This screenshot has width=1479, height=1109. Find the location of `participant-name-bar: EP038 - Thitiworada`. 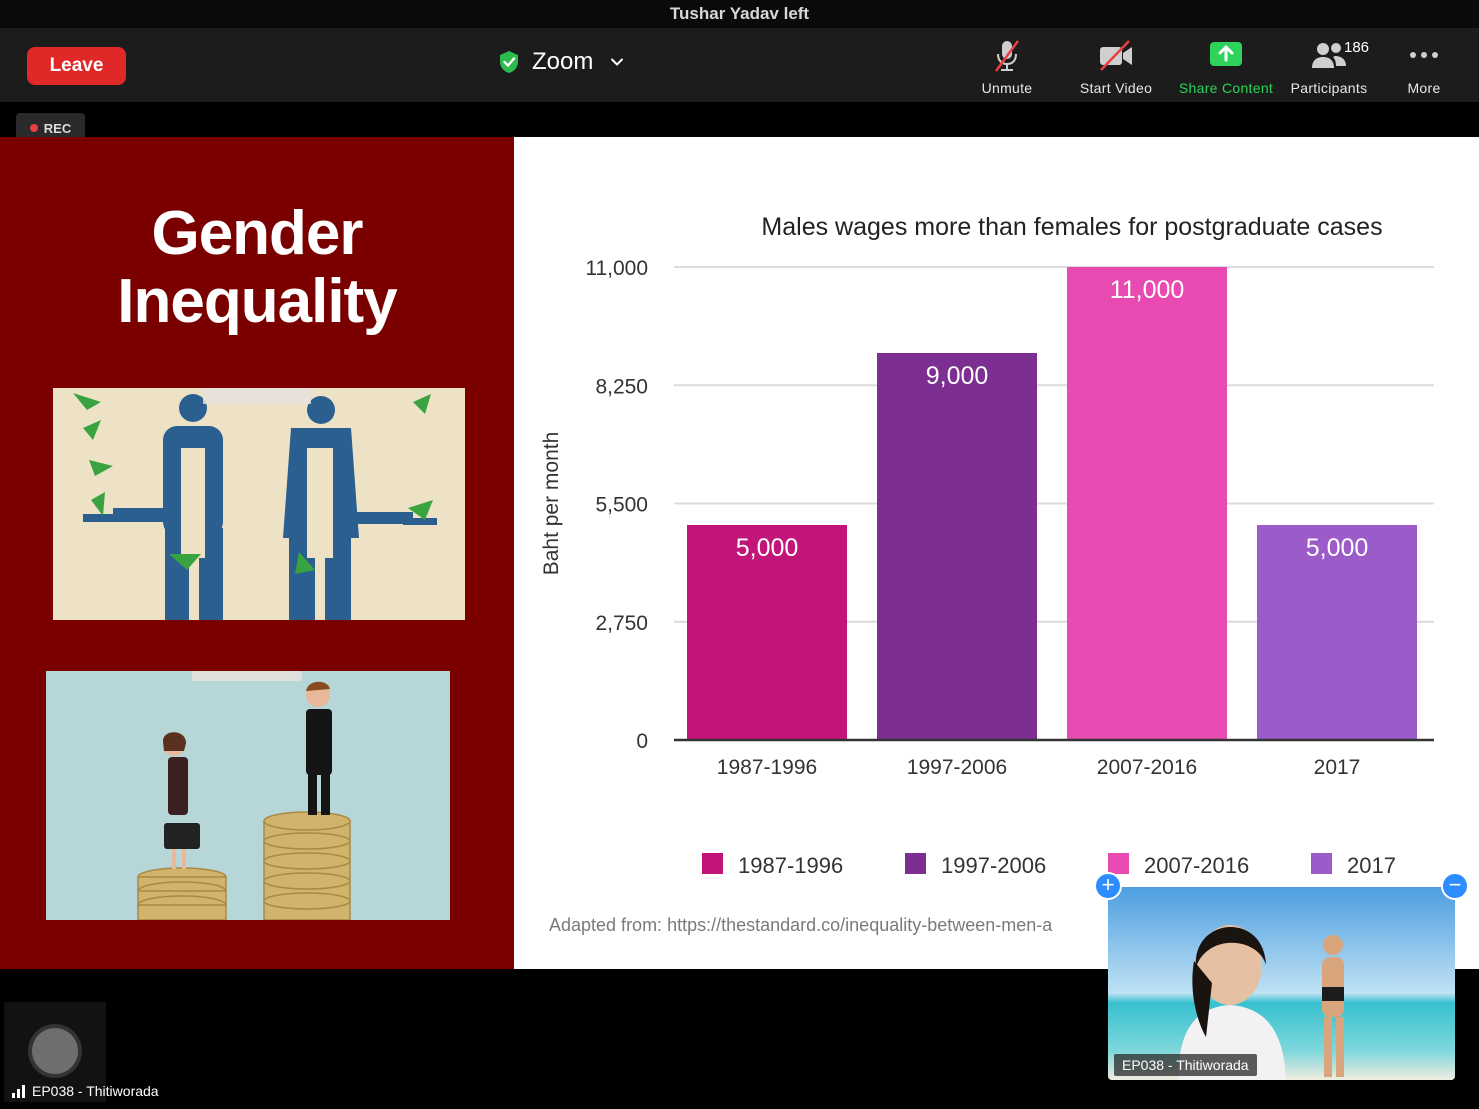

participant-name-bar: EP038 - Thitiworada is located at coordinates (85, 1091).